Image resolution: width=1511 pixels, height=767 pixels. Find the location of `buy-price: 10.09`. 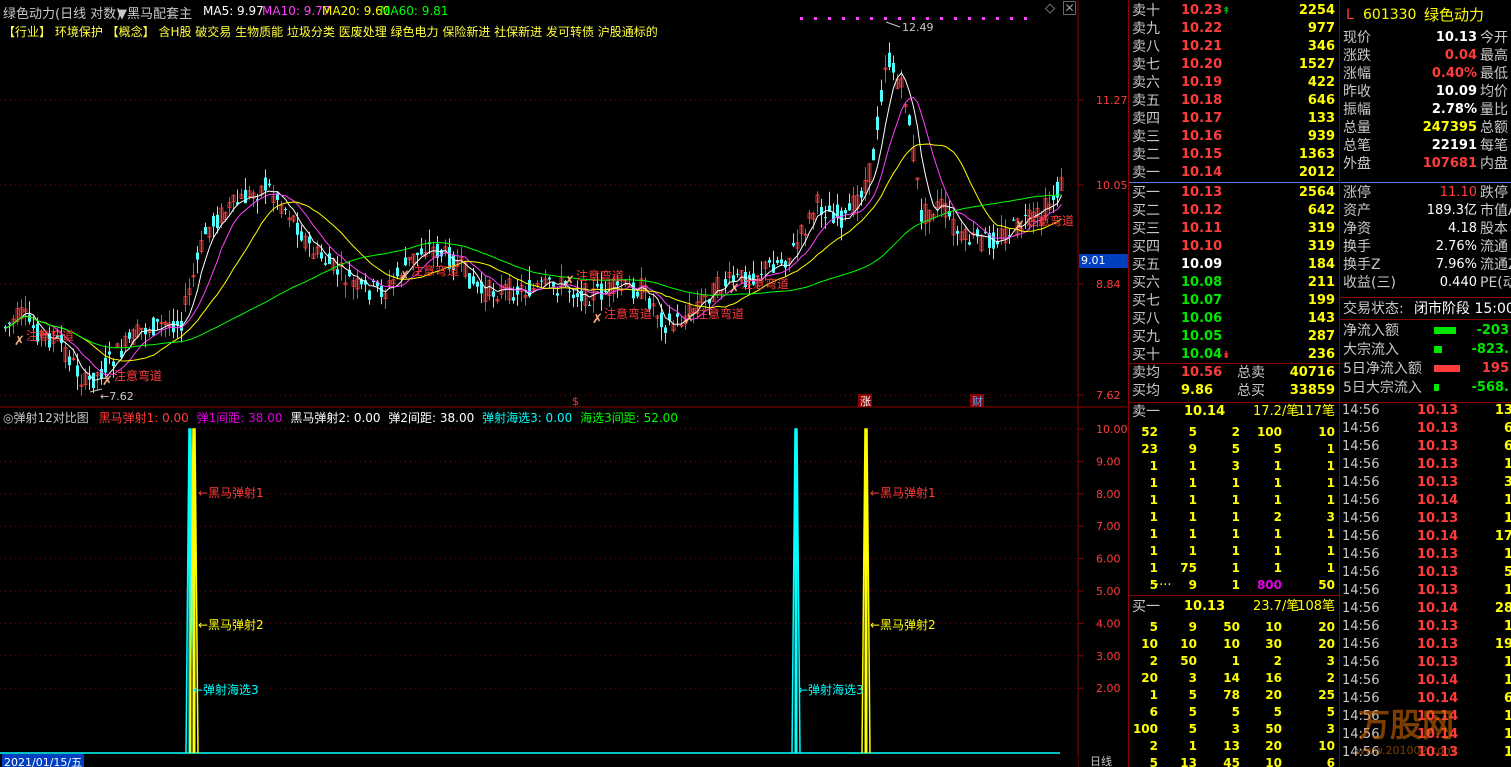

buy-price: 10.09 is located at coordinates (1201, 265).